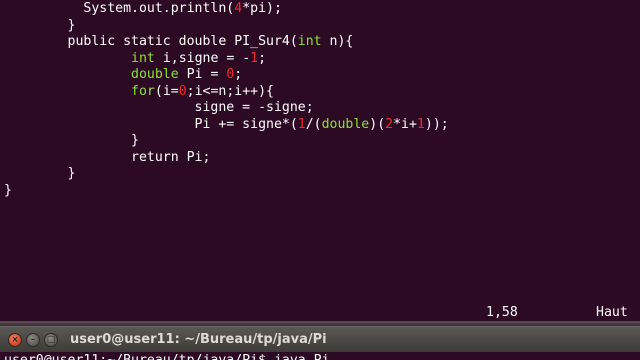 The image size is (640, 360). I want to click on code-token: Pi += signe*(, so click(151, 124).